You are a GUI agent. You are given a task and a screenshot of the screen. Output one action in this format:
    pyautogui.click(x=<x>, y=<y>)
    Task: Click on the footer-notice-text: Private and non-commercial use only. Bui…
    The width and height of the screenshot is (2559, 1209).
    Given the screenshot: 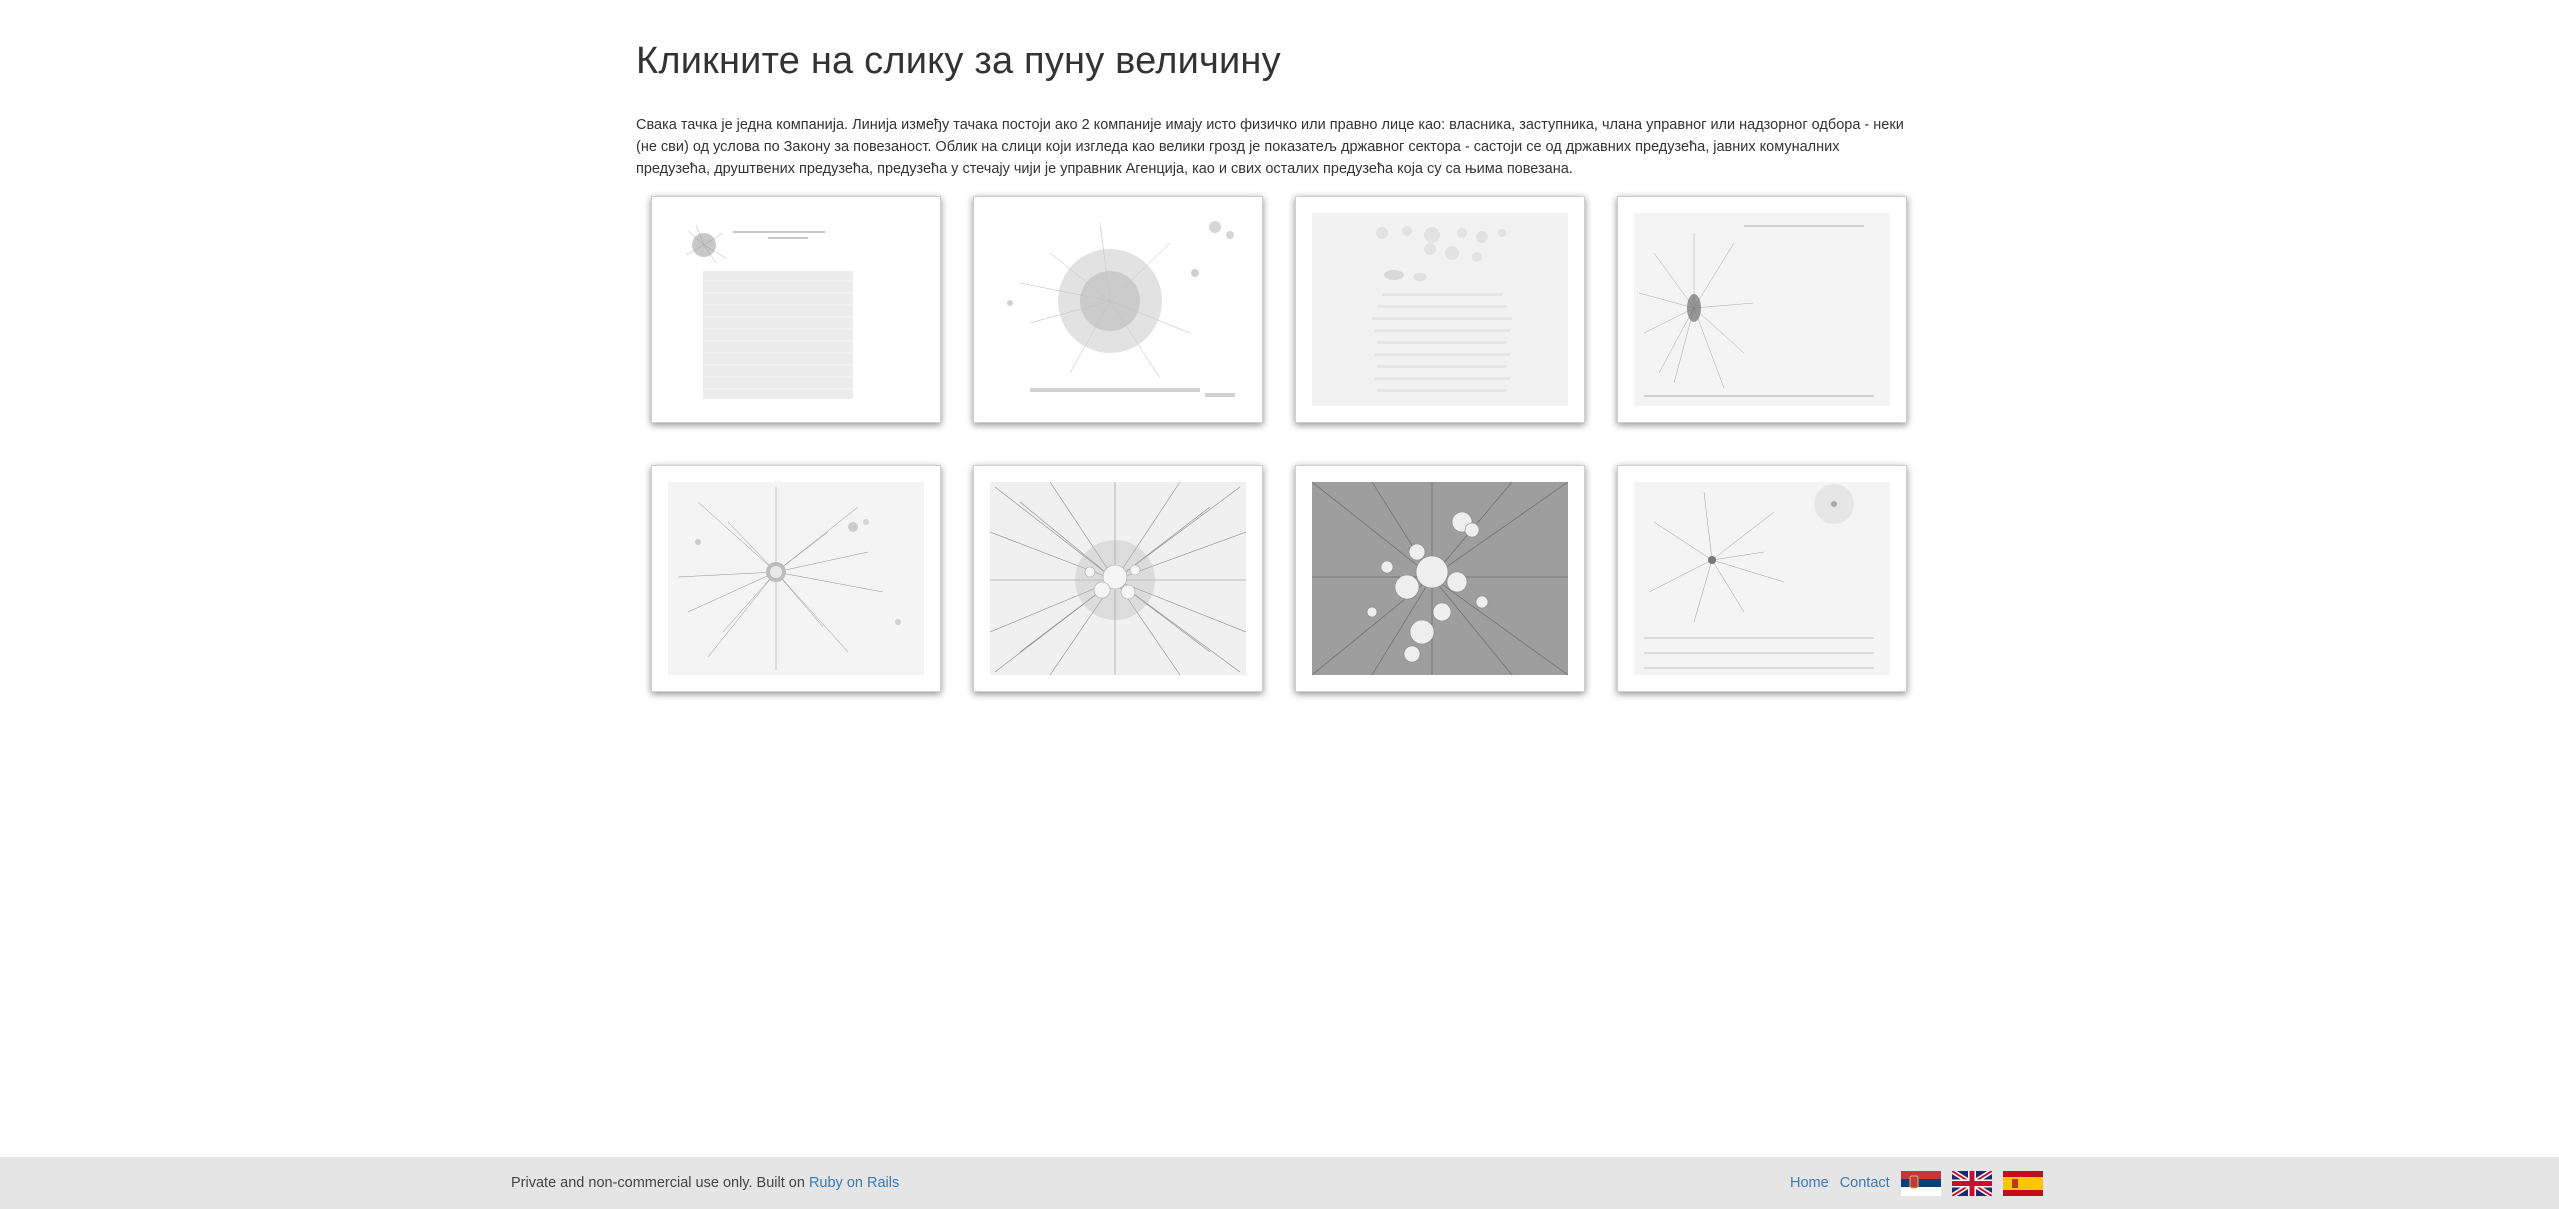 What is the action you would take?
    pyautogui.click(x=660, y=1183)
    